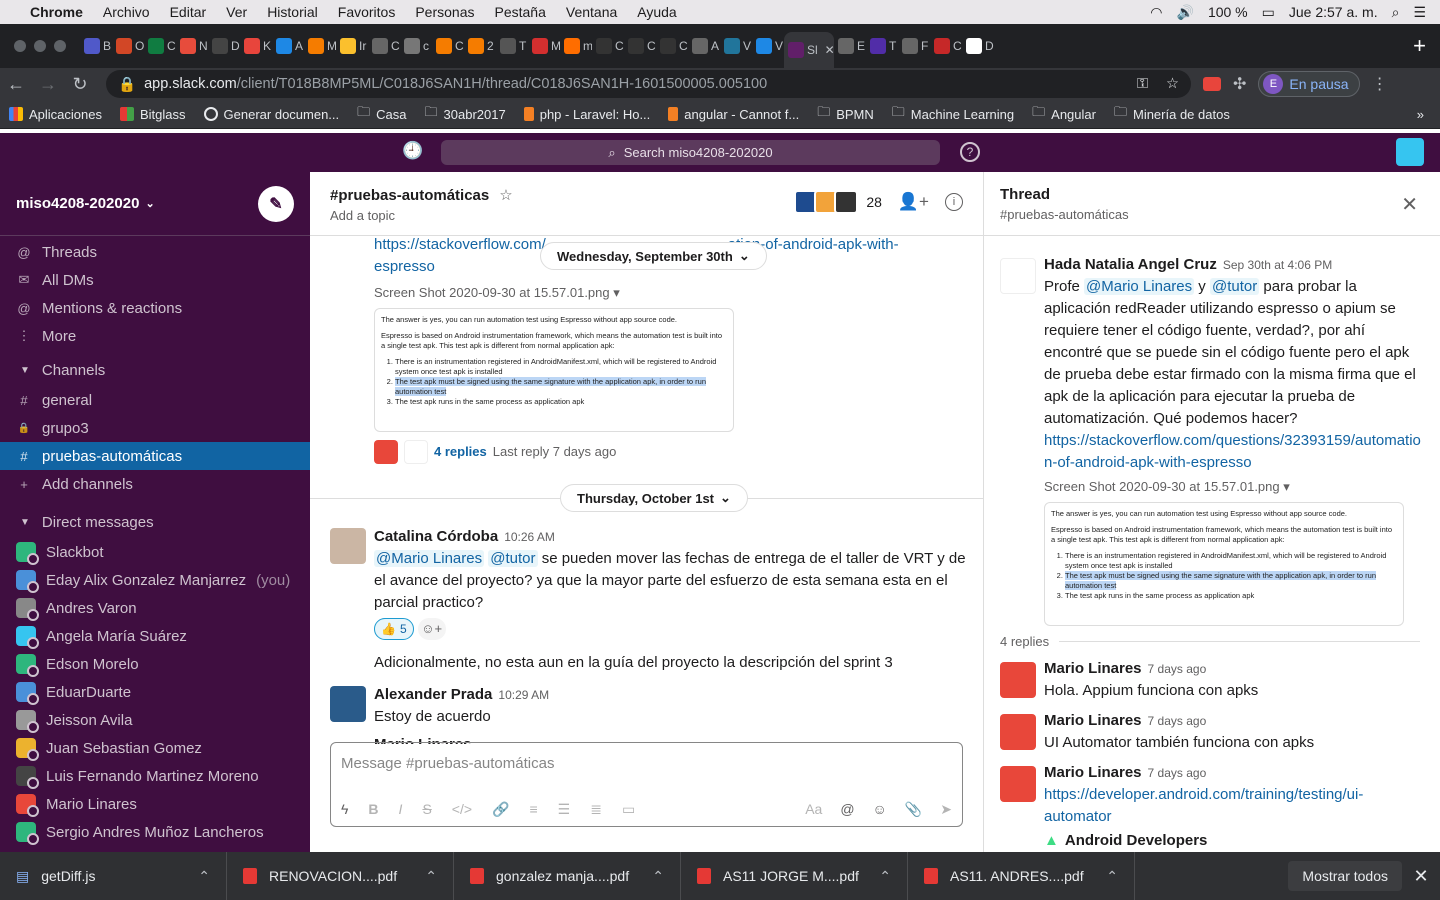  I want to click on sidebar-dm-item: Mario Linares, so click(155, 804).